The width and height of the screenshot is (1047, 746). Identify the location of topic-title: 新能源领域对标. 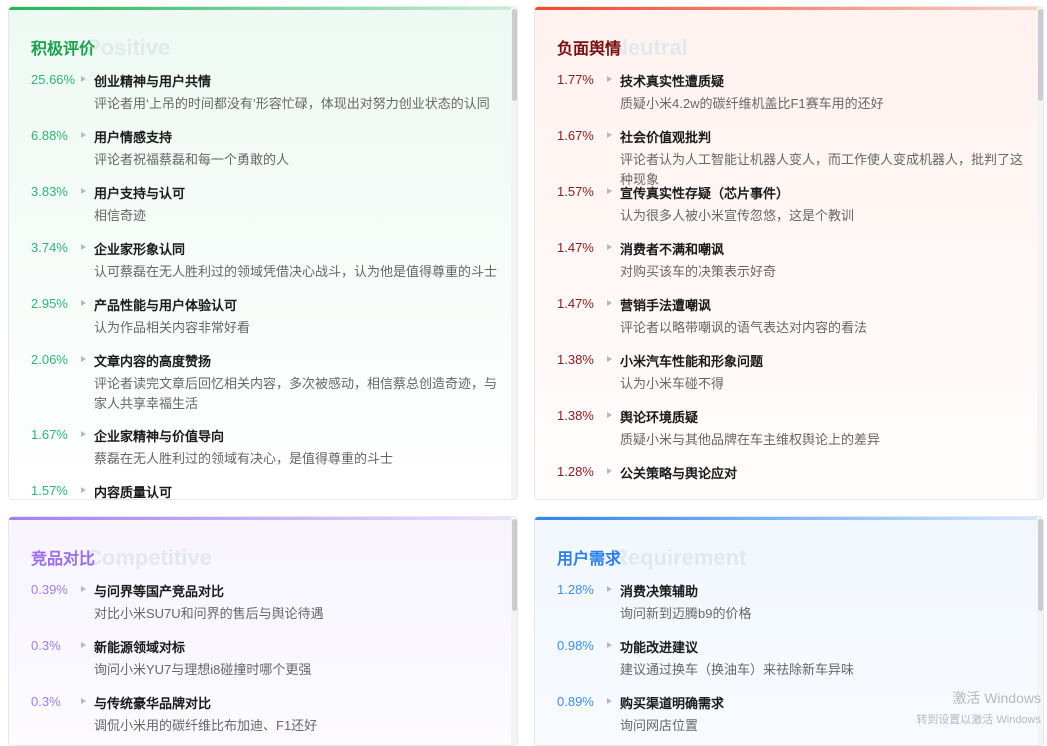
(140, 647).